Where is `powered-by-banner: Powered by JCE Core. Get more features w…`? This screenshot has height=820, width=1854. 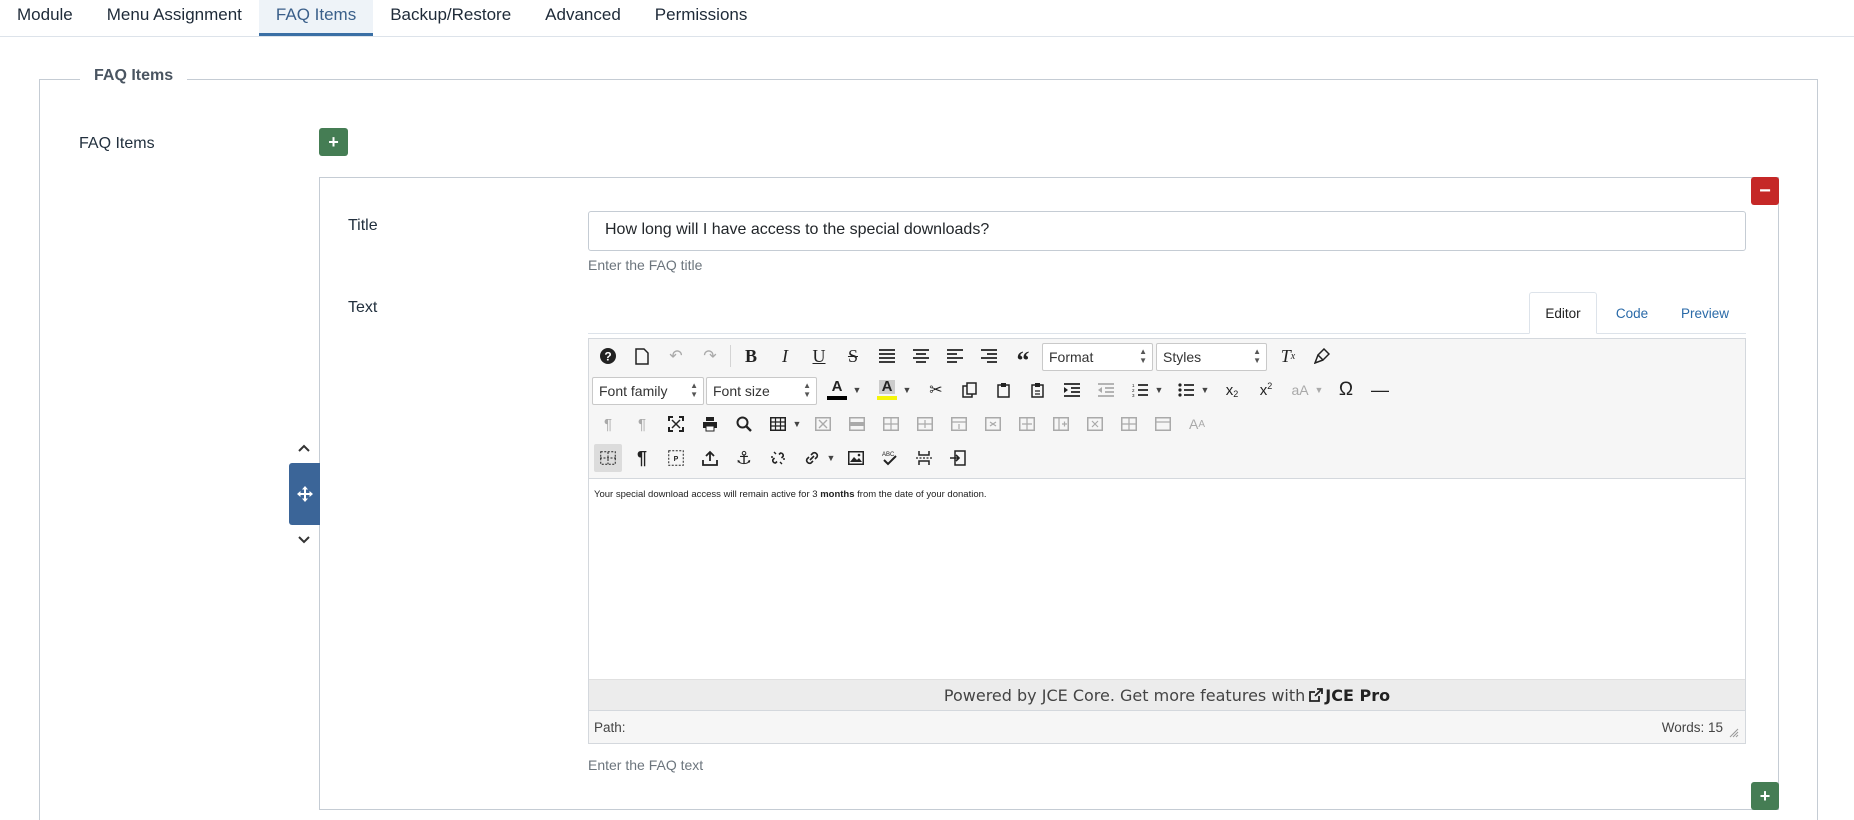 powered-by-banner: Powered by JCE Core. Get more features w… is located at coordinates (1167, 694).